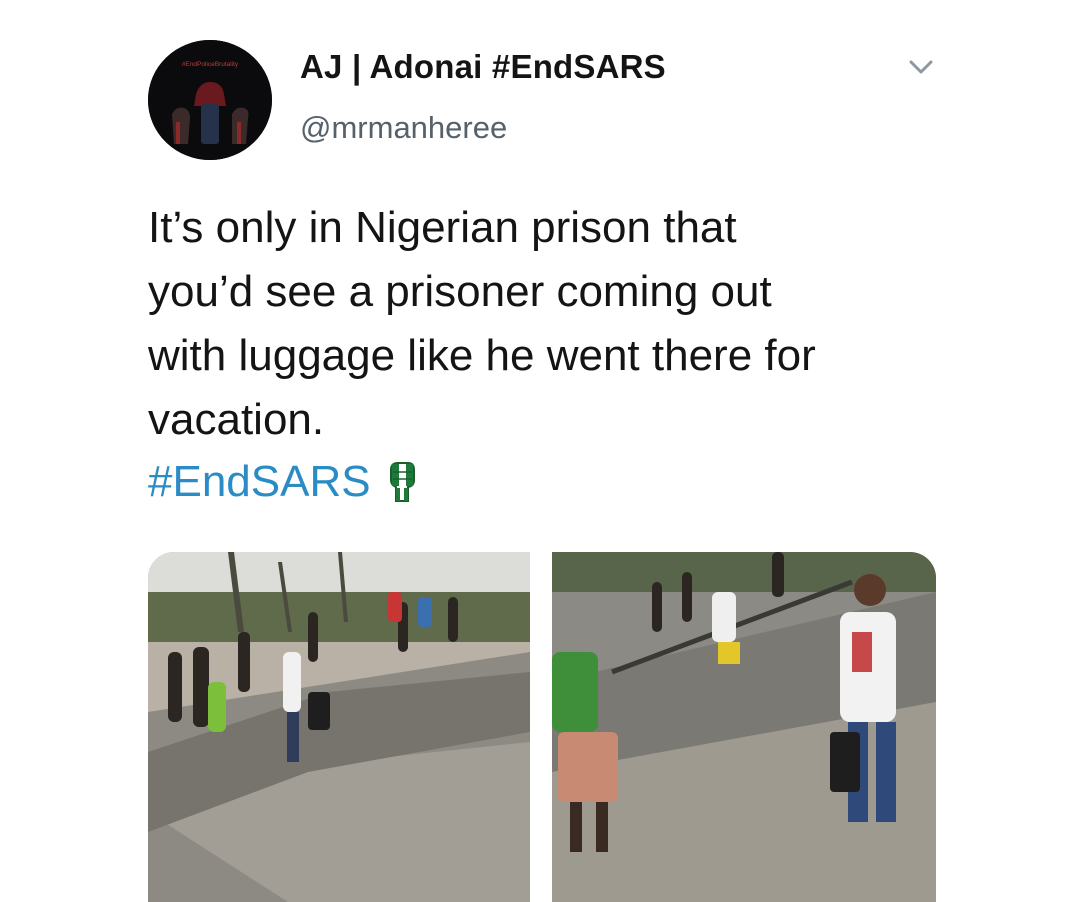  Describe the element at coordinates (259, 482) in the screenshot. I see `hashtag-link: #EndSARS` at that location.